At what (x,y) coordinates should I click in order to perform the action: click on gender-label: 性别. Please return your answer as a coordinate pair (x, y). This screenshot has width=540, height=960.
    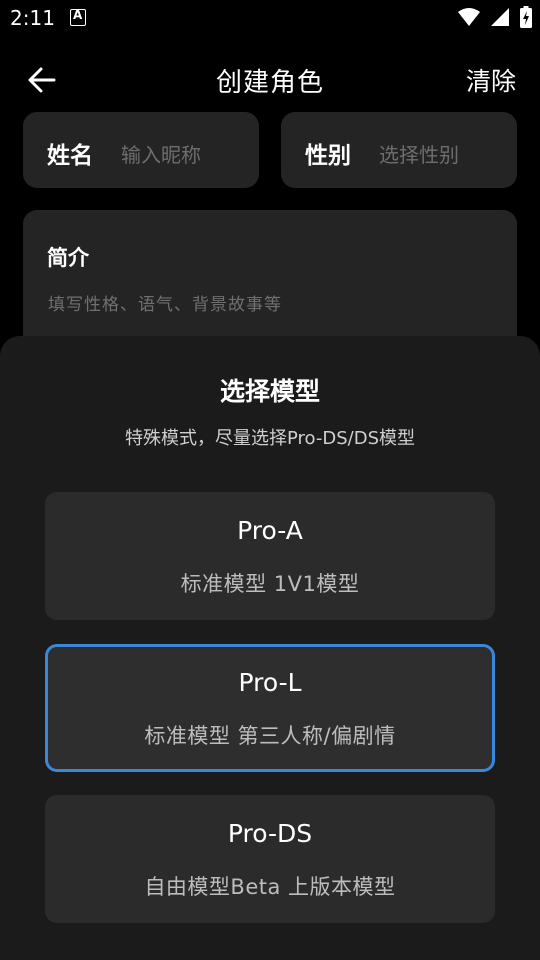
    Looking at the image, I should click on (328, 156).